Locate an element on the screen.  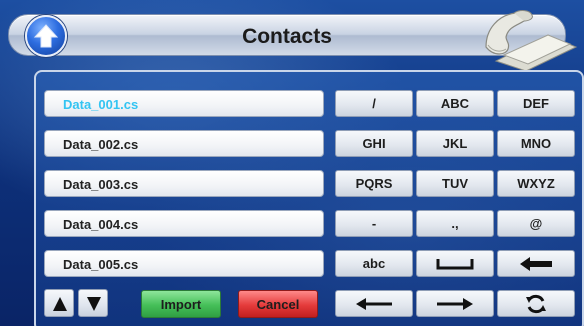
triangle-up-icon is located at coordinates (60, 304).